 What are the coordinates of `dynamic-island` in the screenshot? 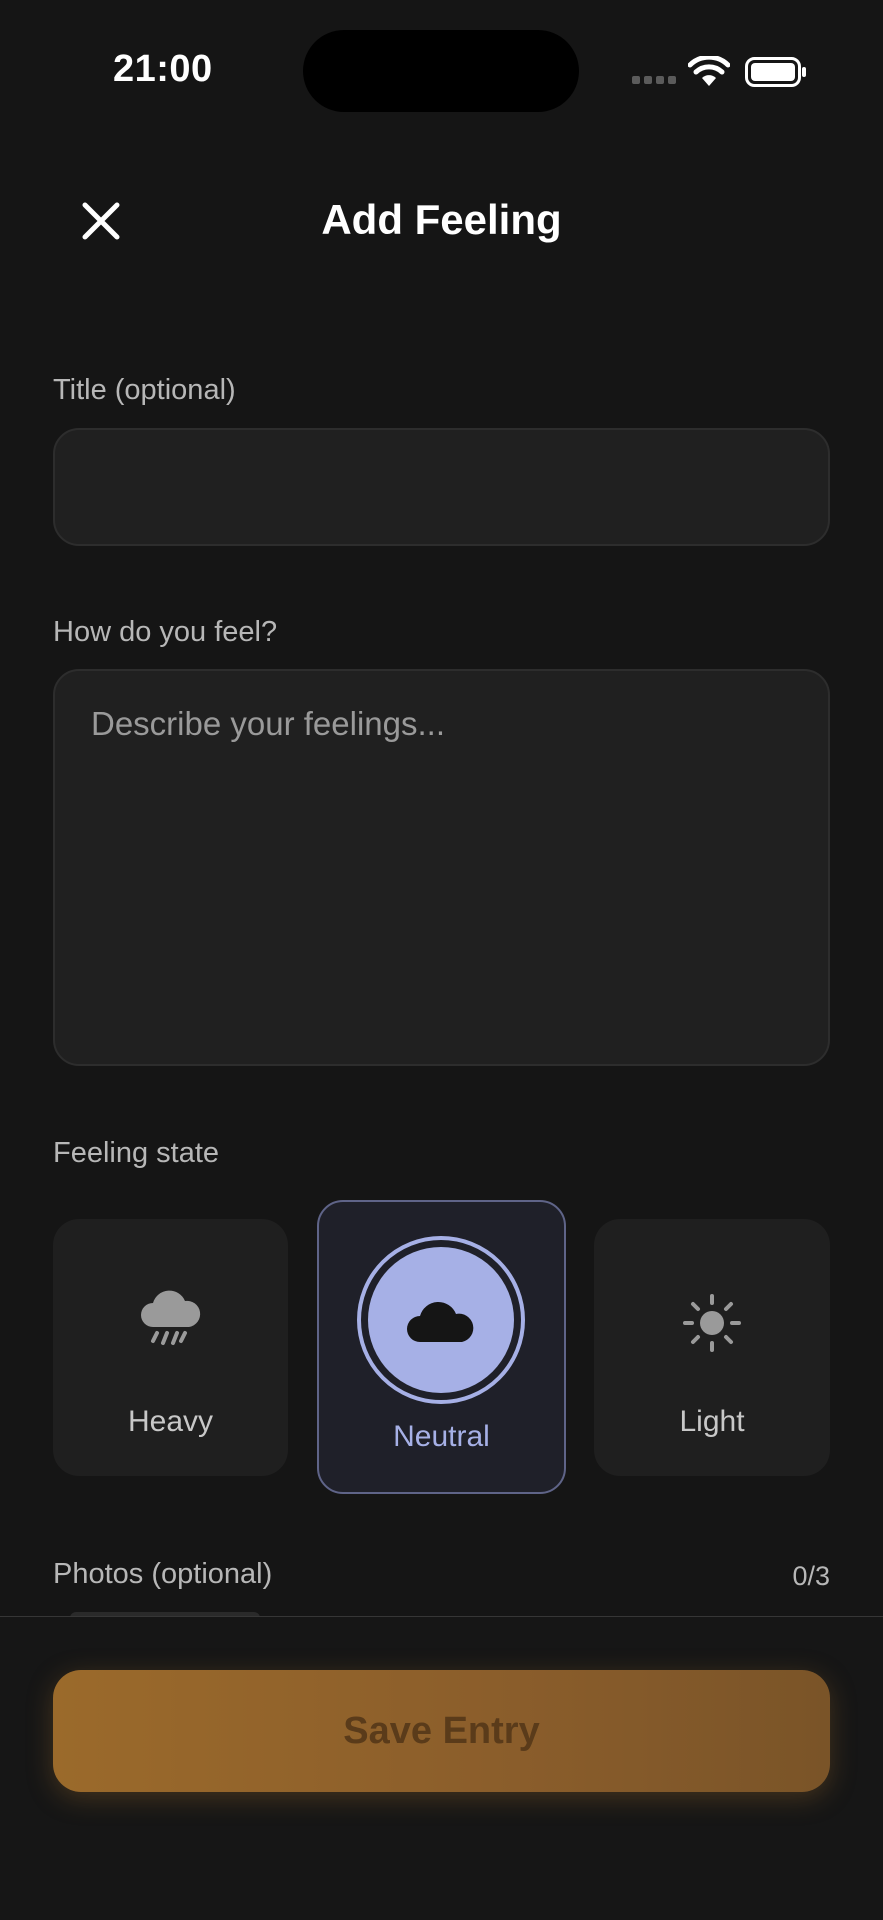 It's located at (441, 71).